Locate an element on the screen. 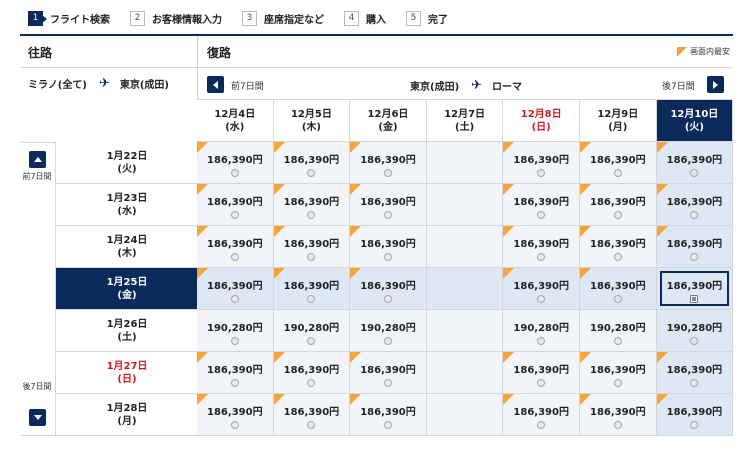  outbound-date-header: 1月24日 (木) is located at coordinates (126, 247).